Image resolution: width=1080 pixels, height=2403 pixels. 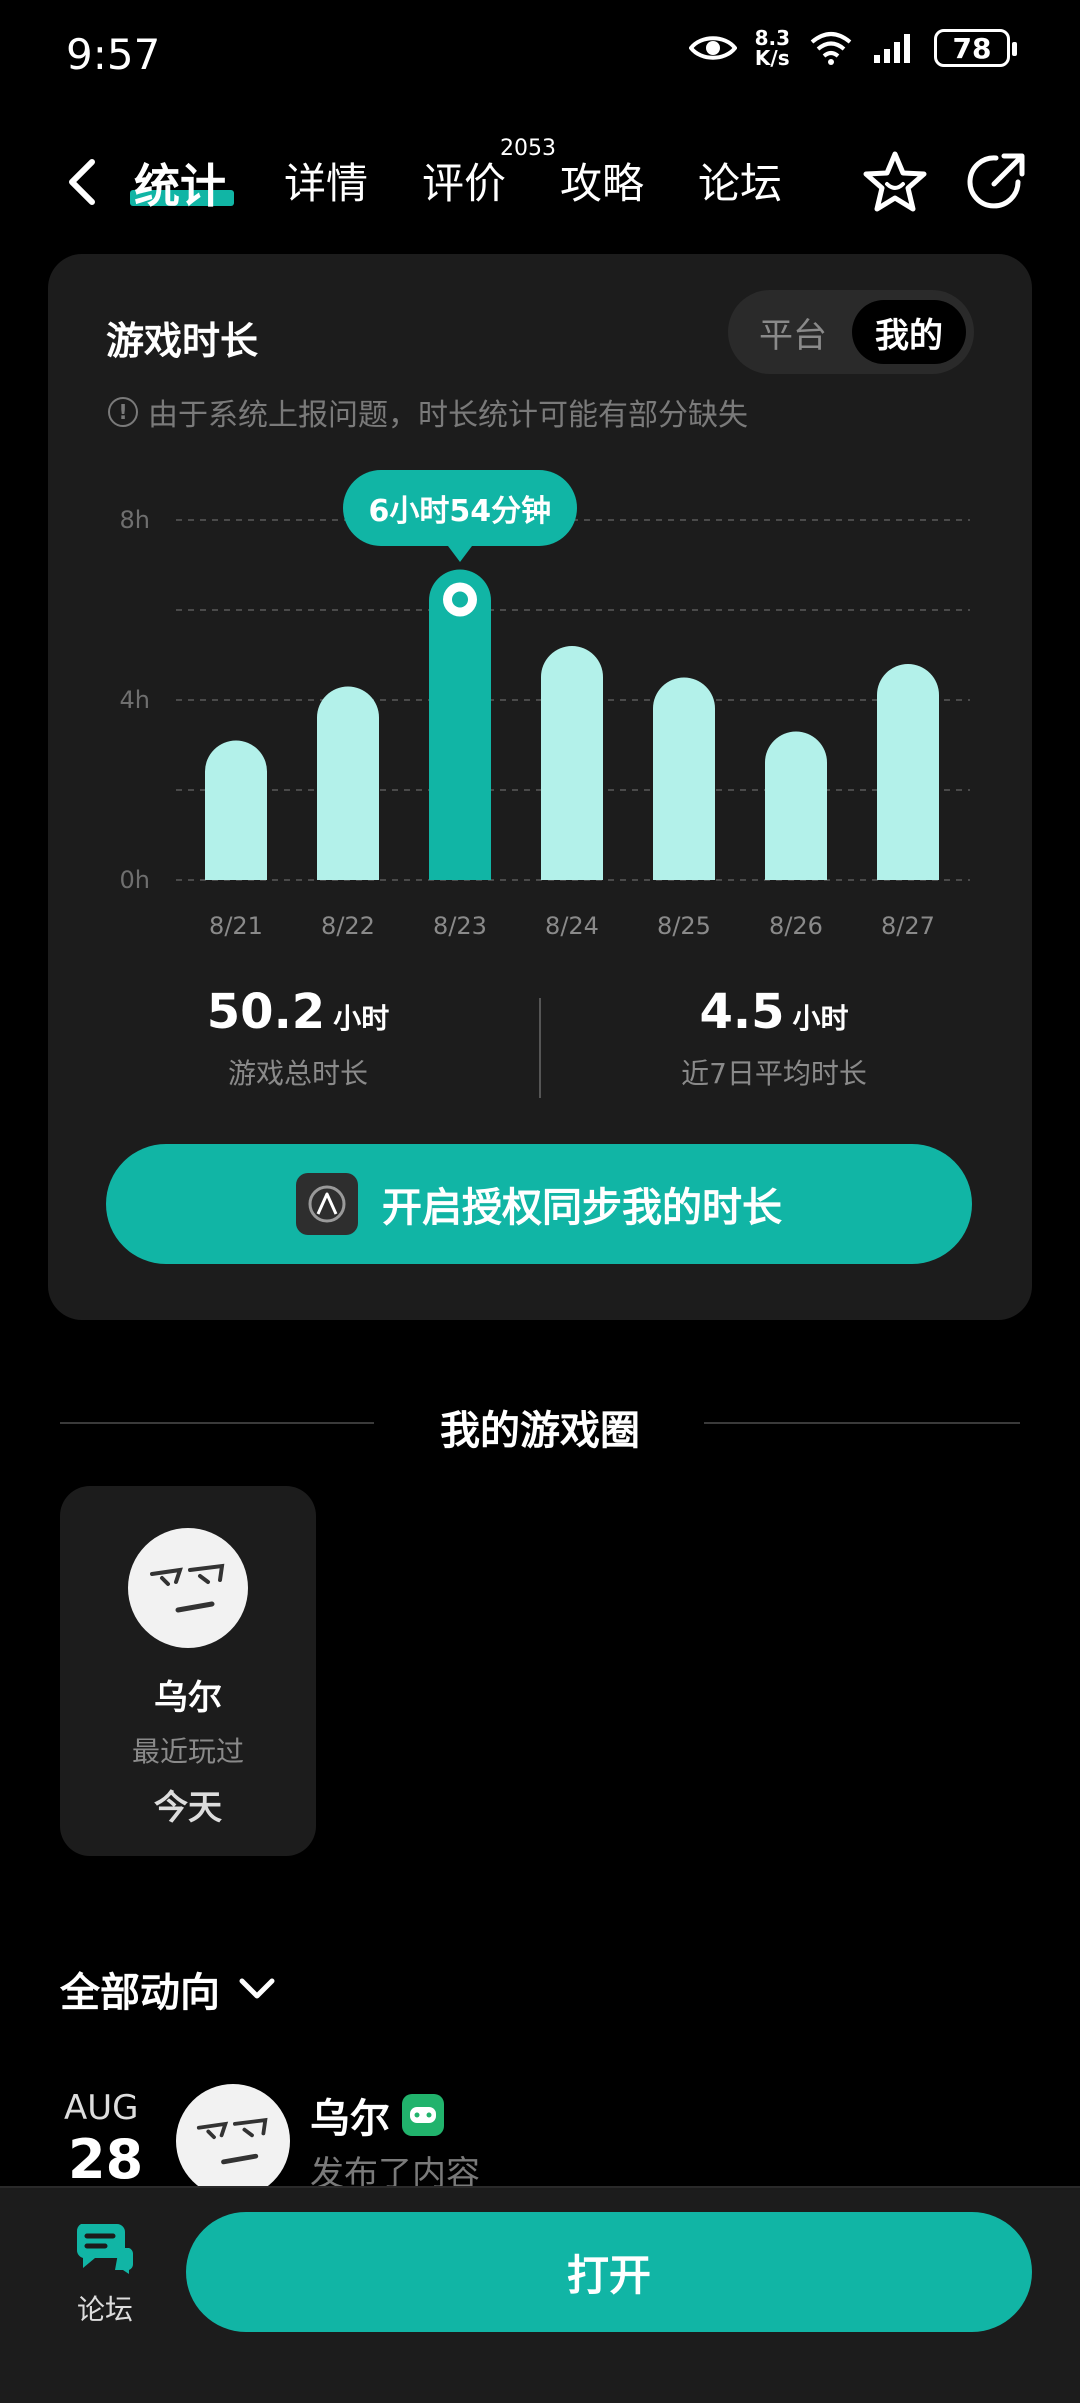 I want to click on feed-avatar, so click(x=233, y=2141).